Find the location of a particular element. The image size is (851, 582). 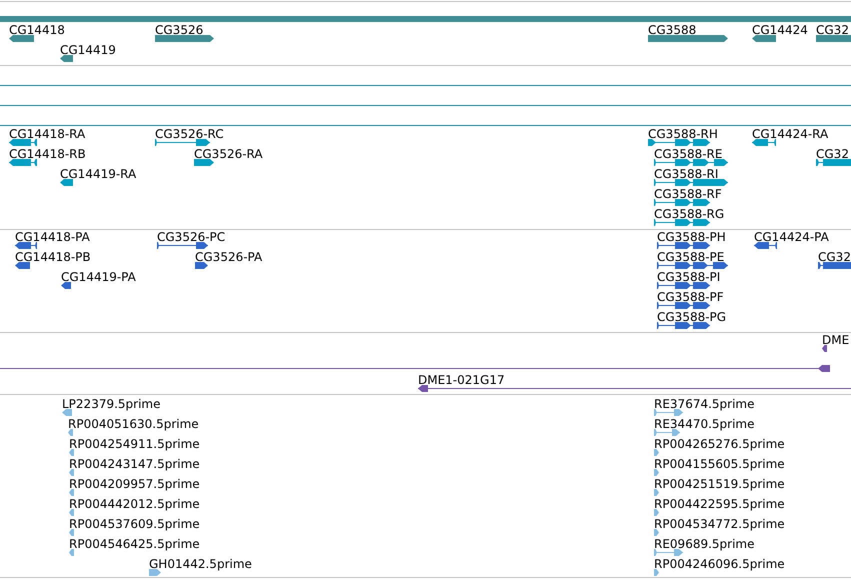

feature-label: RP004051630.5prime is located at coordinates (133, 424).